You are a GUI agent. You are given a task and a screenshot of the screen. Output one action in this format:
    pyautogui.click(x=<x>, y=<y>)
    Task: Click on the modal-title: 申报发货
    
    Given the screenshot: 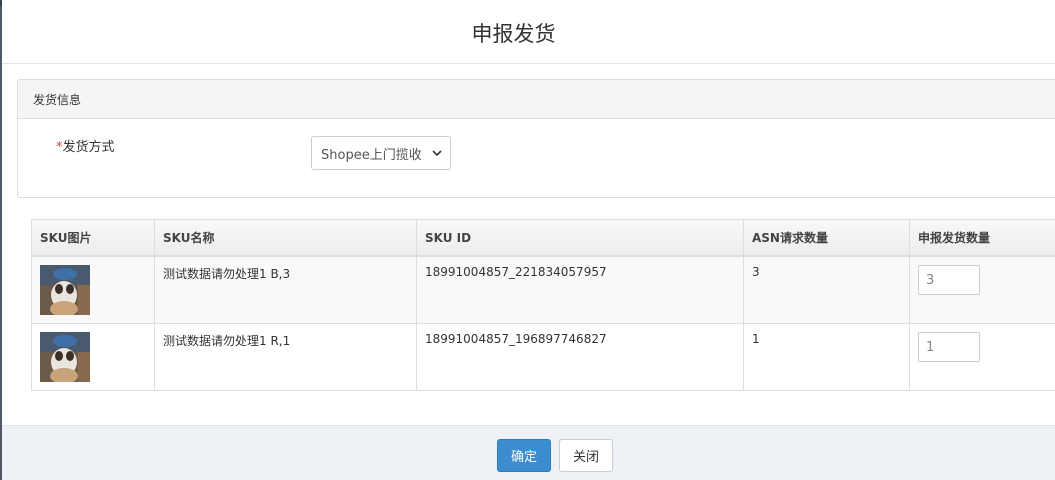 What is the action you would take?
    pyautogui.click(x=513, y=34)
    